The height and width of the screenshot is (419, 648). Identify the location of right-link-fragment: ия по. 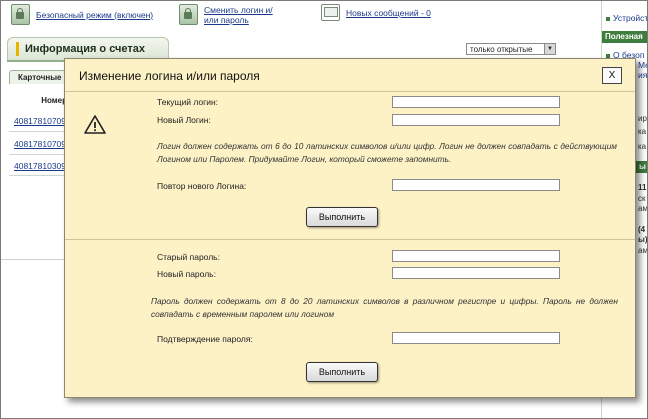
(642, 75).